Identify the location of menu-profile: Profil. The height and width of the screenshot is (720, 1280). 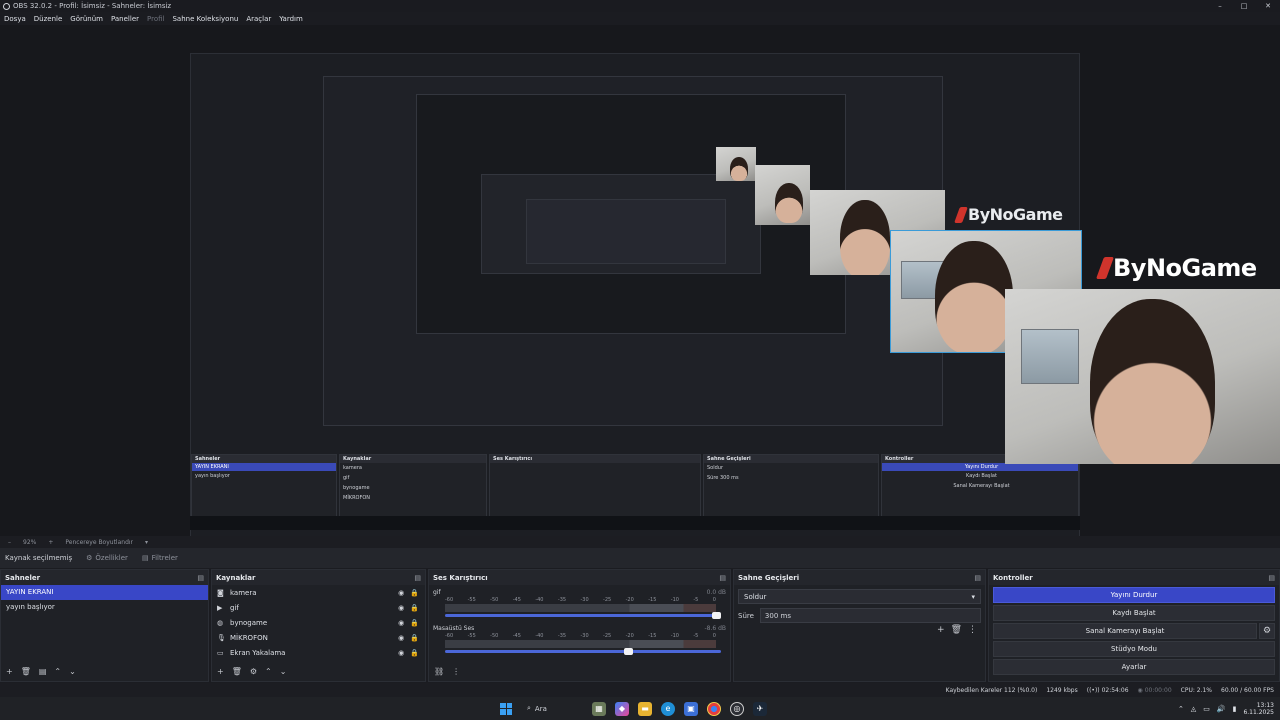
(155, 19).